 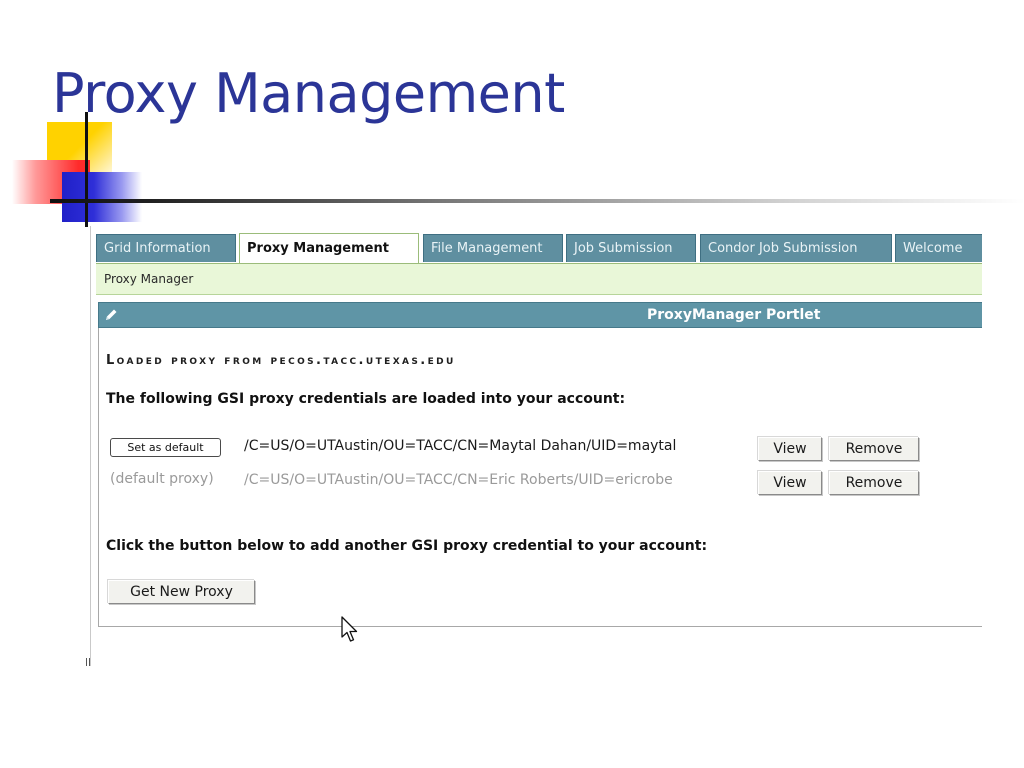 What do you see at coordinates (181, 592) in the screenshot?
I see `get-new-proxy-button: Get New Proxy` at bounding box center [181, 592].